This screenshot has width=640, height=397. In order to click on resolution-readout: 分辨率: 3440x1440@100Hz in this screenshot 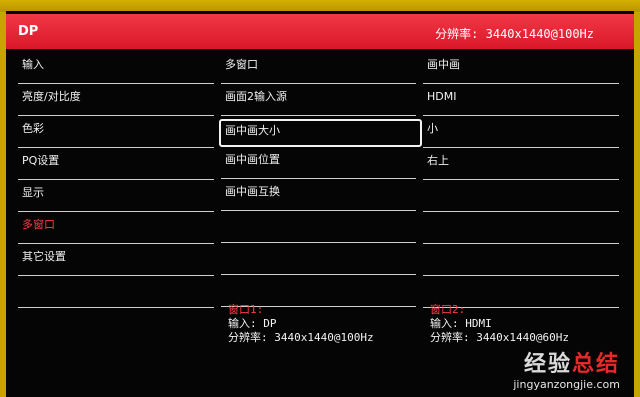, I will do `click(514, 34)`.